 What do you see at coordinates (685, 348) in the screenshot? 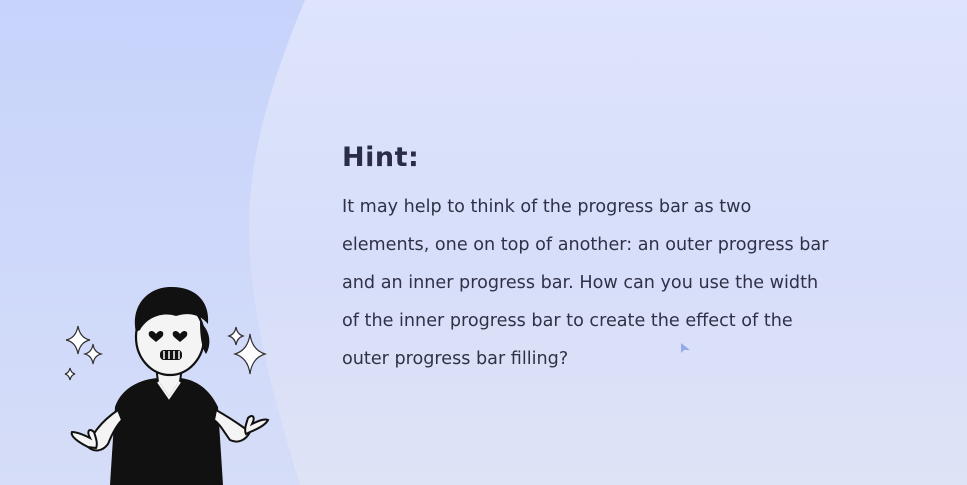
I see `mouse-cursor-icon` at bounding box center [685, 348].